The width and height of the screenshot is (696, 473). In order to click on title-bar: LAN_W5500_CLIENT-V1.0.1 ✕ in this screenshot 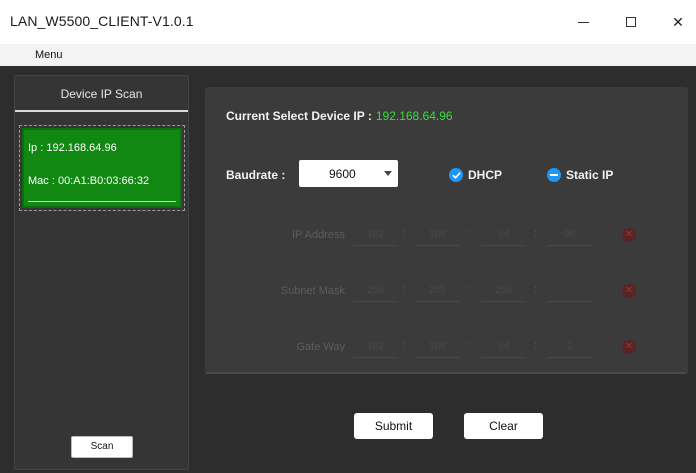, I will do `click(348, 22)`.